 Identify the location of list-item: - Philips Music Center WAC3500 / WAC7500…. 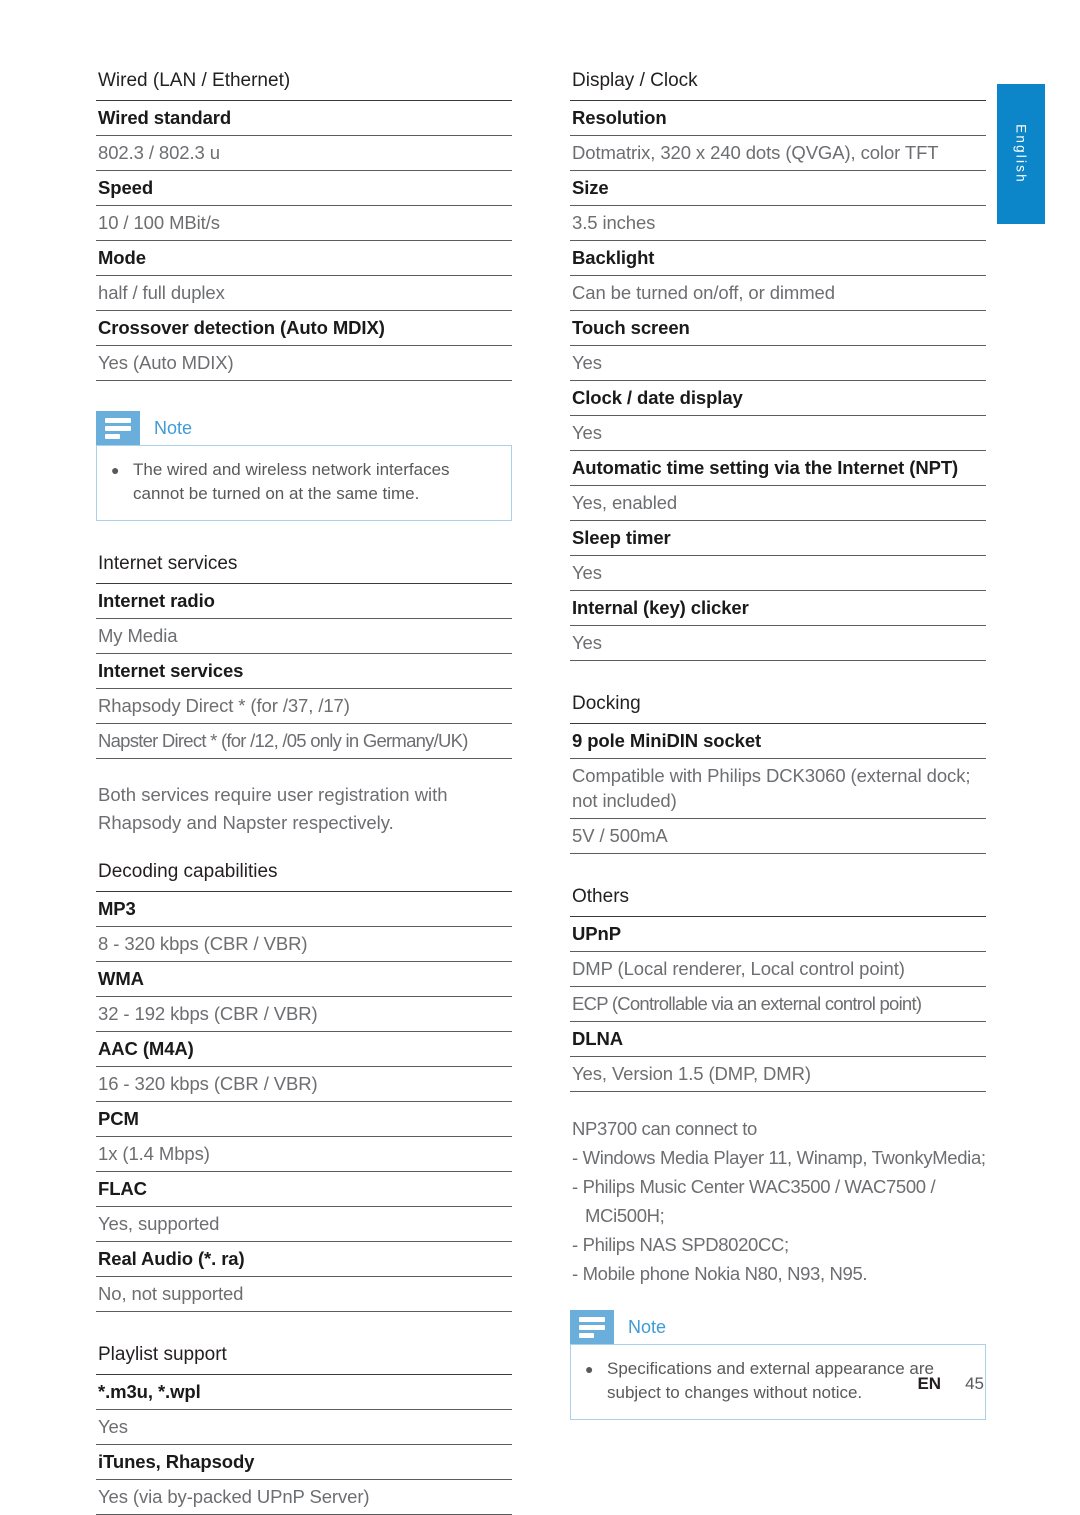
(754, 1186).